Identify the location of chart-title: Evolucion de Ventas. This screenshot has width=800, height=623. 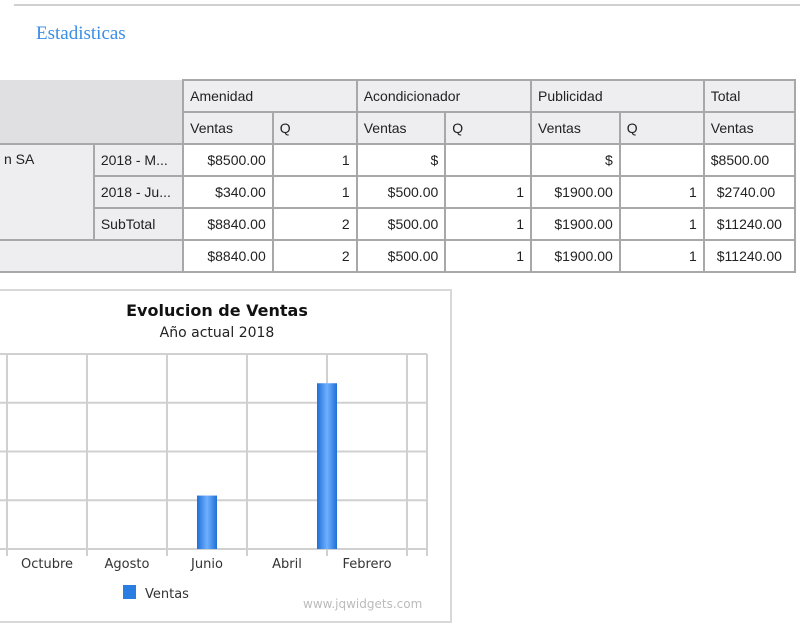
(217, 310).